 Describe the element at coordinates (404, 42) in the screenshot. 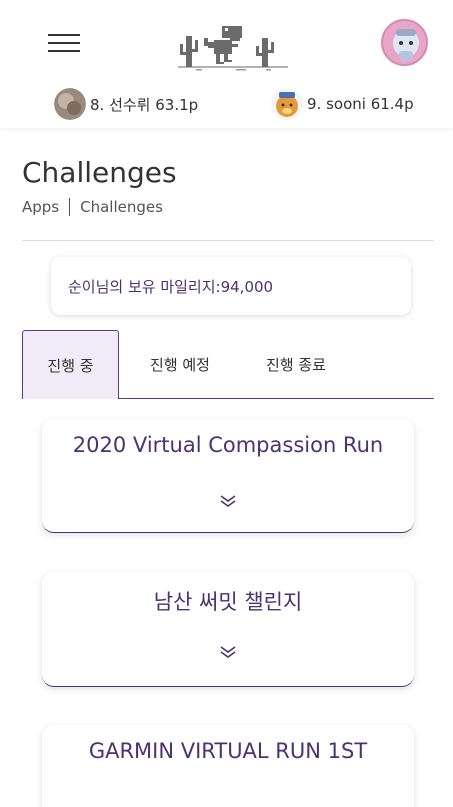

I see `user-avatar` at that location.